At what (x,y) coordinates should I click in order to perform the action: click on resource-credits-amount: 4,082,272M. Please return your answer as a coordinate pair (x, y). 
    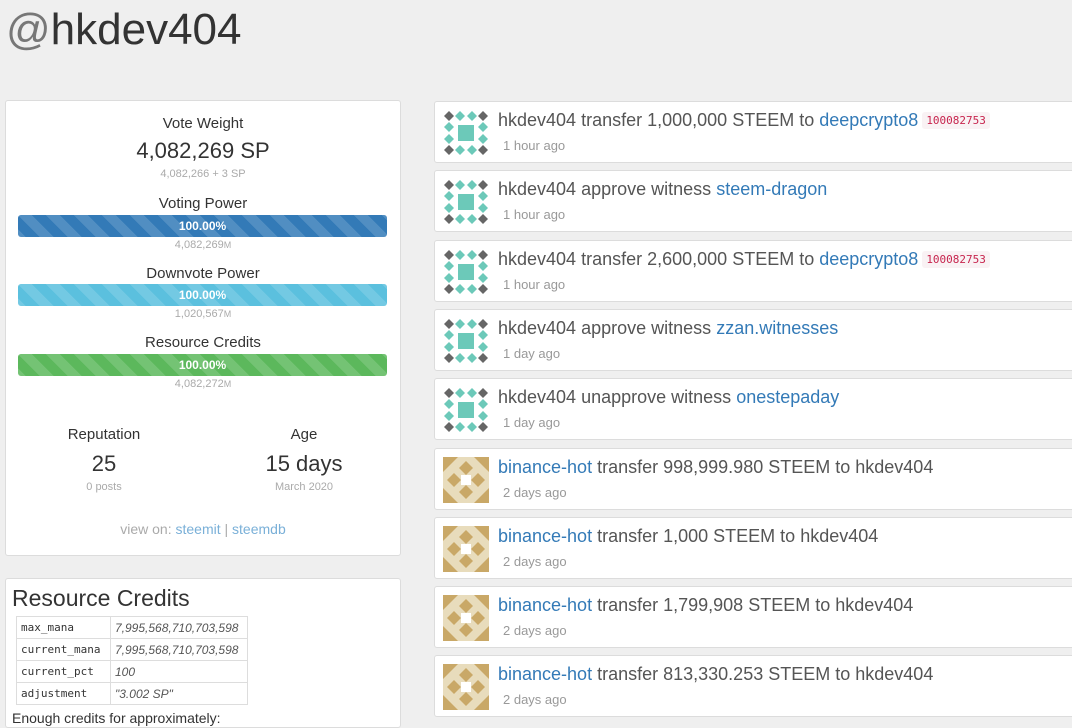
    Looking at the image, I should click on (203, 384).